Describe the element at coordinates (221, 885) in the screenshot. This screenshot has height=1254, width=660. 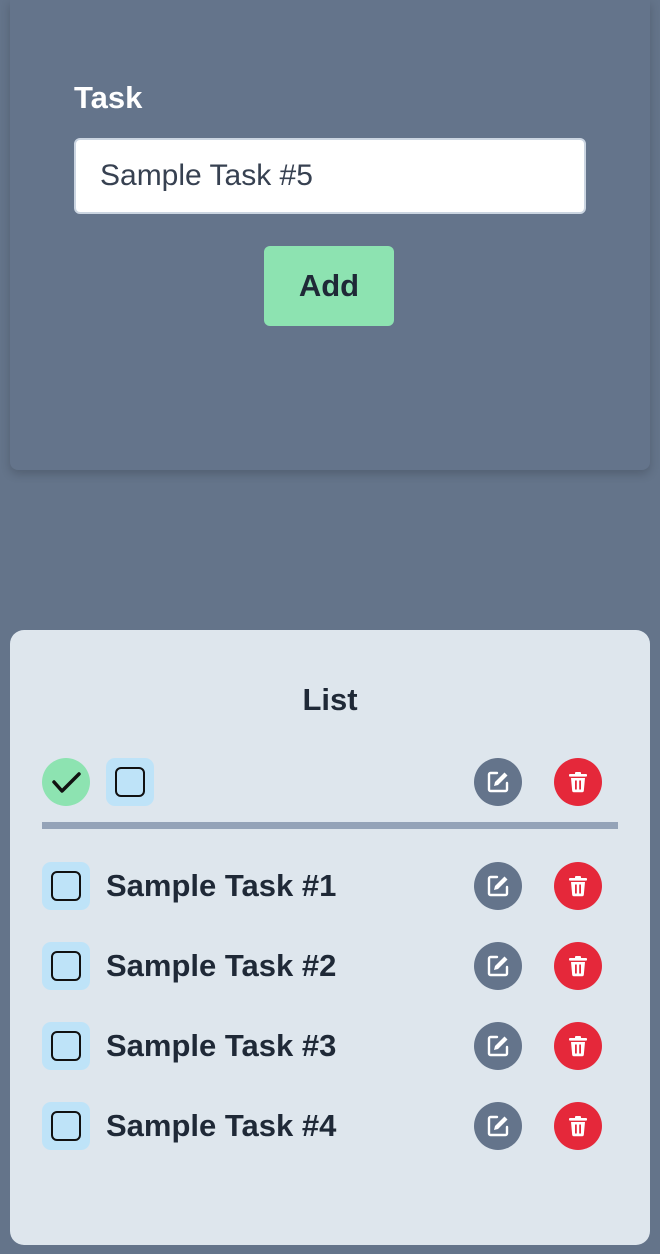
I see `task-label: Sample Task #1` at that location.